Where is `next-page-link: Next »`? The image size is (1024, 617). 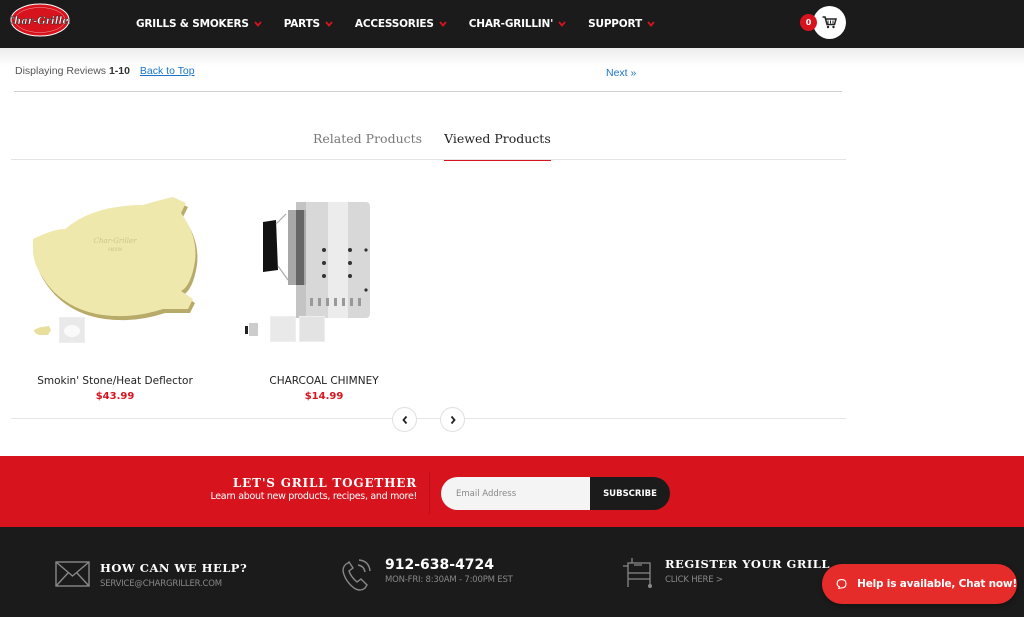 next-page-link: Next » is located at coordinates (621, 73).